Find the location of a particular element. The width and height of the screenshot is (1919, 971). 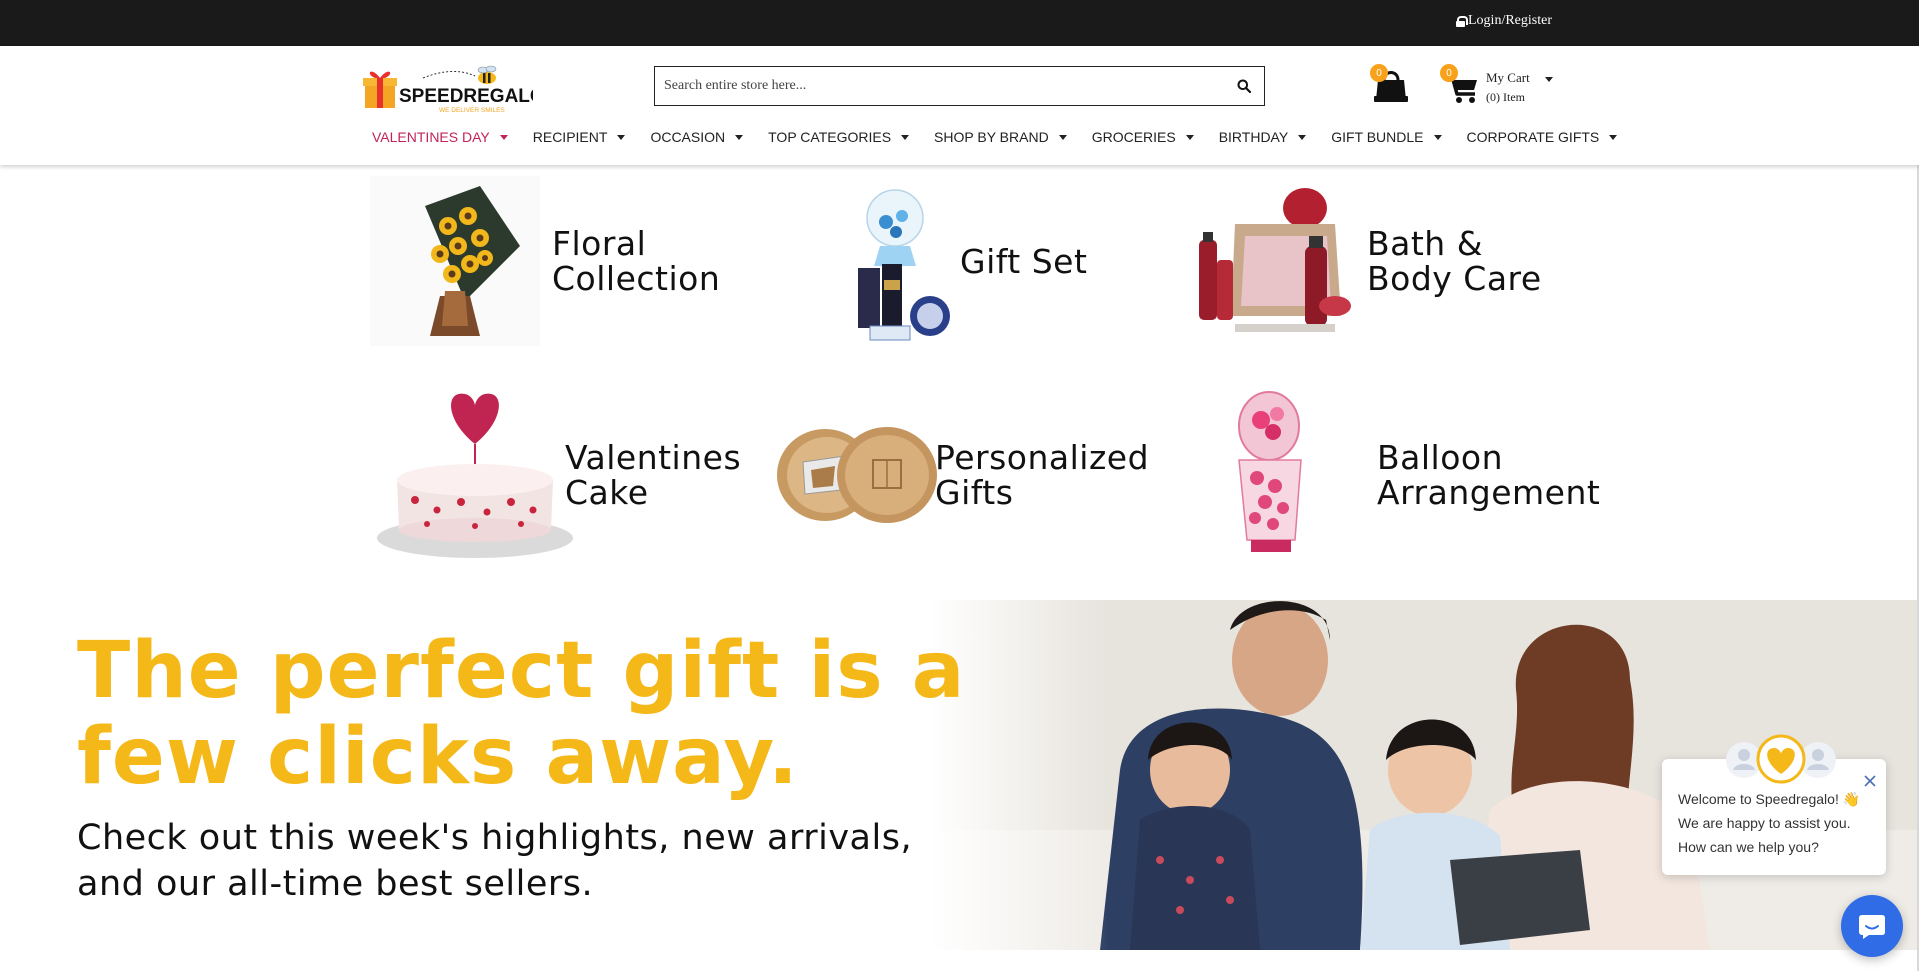

nav-item-groceries: GROCERIES is located at coordinates (1143, 137).